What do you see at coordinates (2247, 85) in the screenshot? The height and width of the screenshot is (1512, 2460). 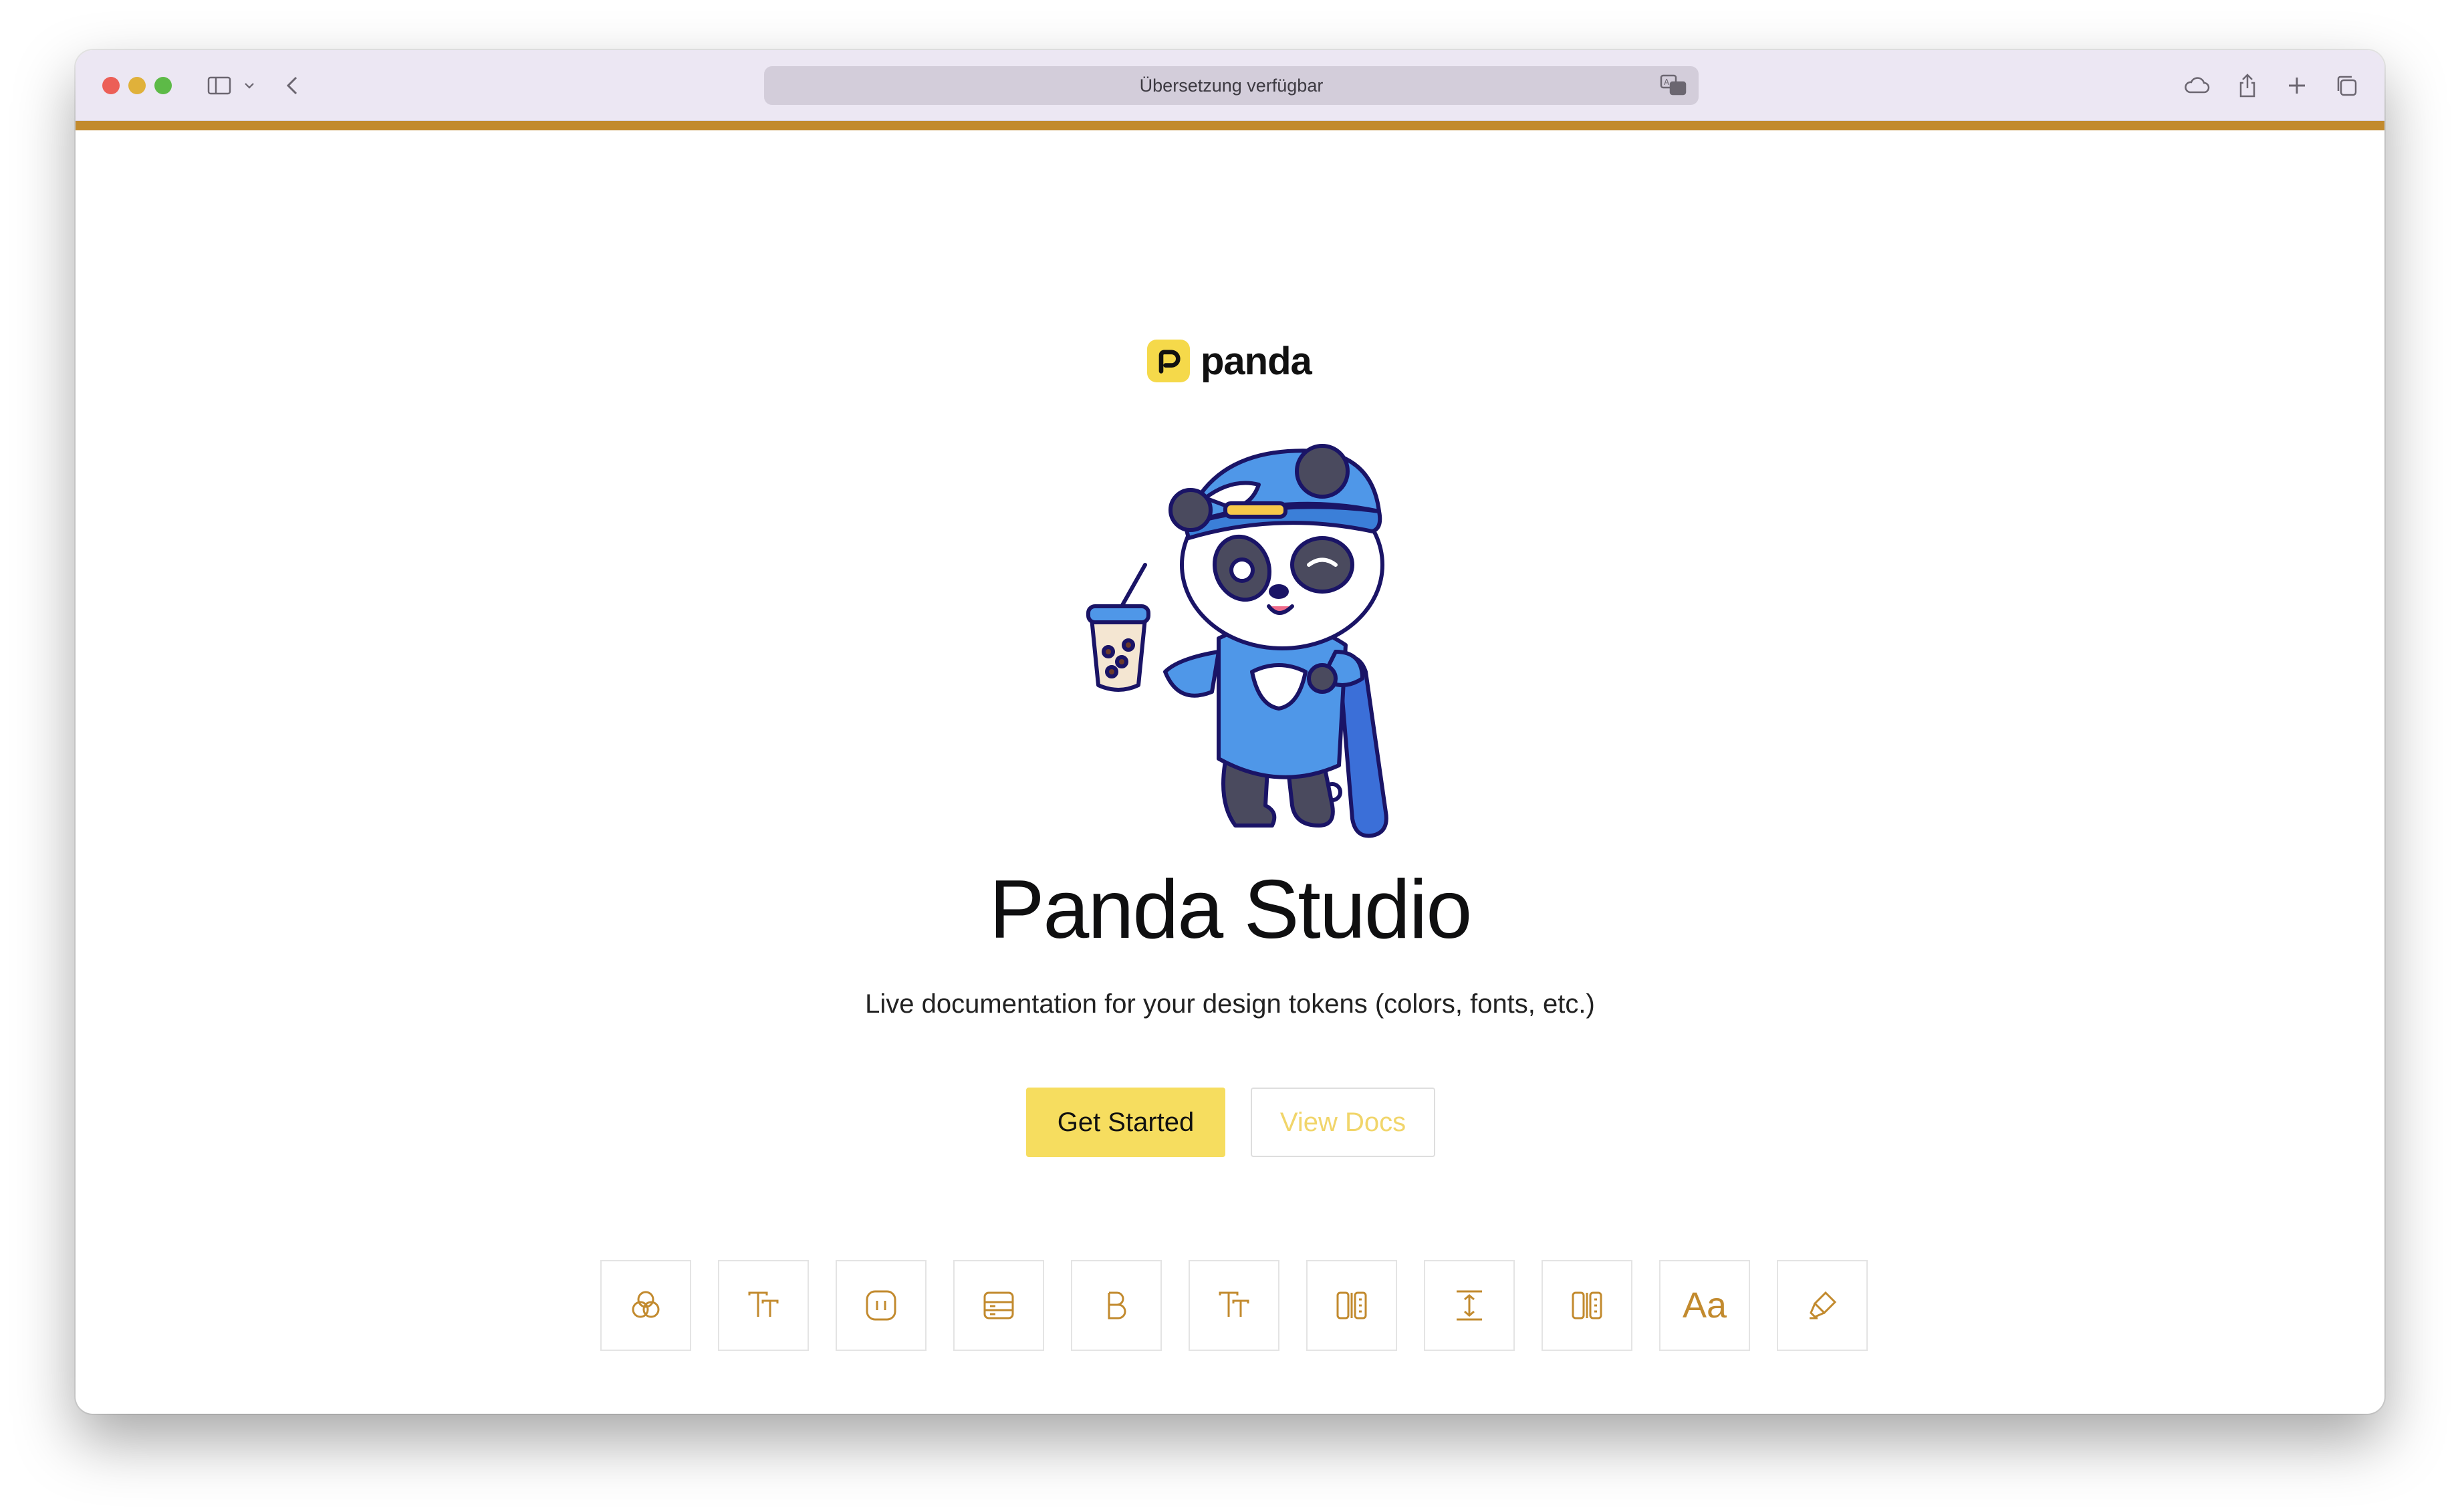 I see `share-icon` at bounding box center [2247, 85].